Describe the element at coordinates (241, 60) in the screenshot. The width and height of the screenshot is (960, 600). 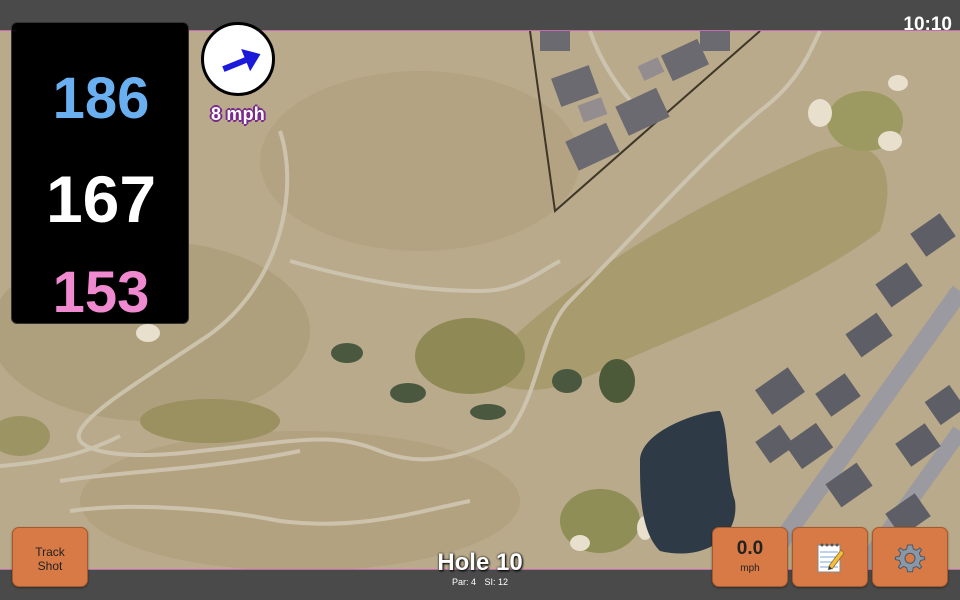
I see `wind-direction-arrow-icon` at that location.